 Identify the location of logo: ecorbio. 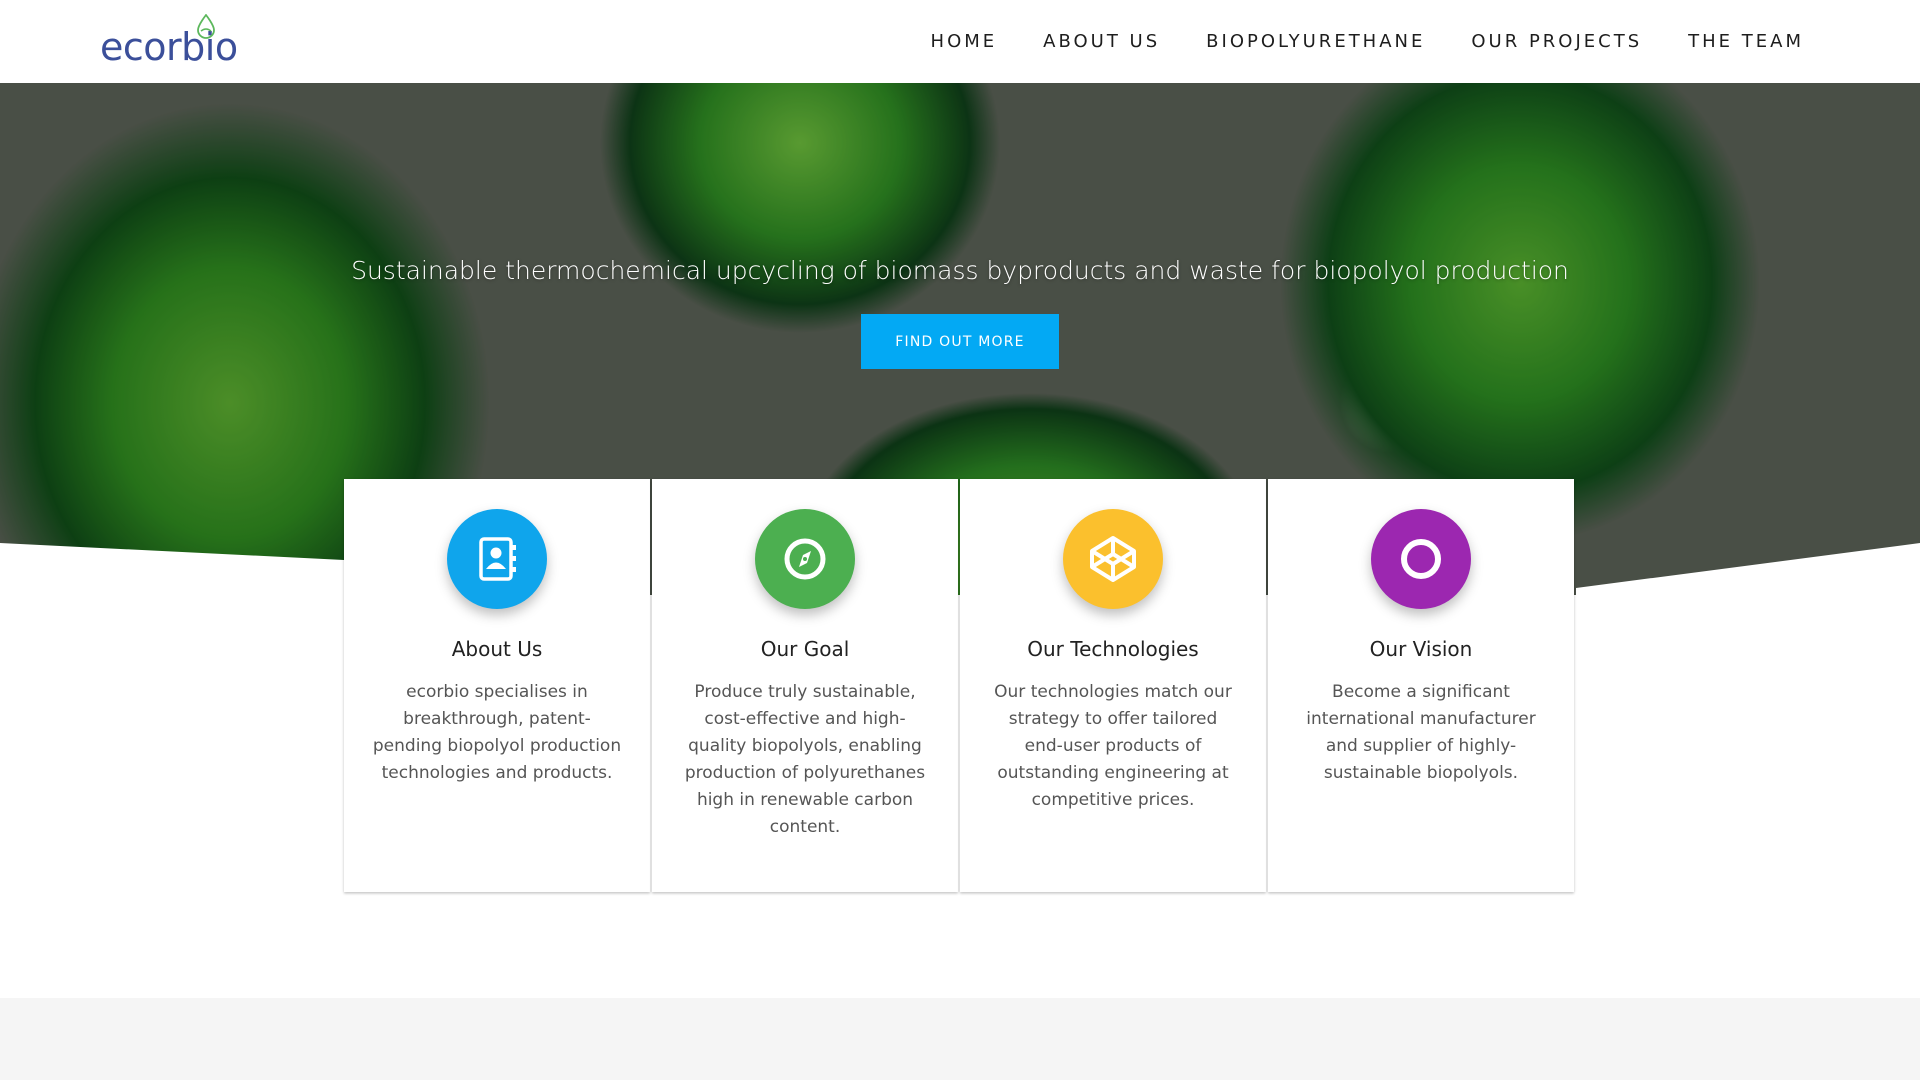
(170, 42).